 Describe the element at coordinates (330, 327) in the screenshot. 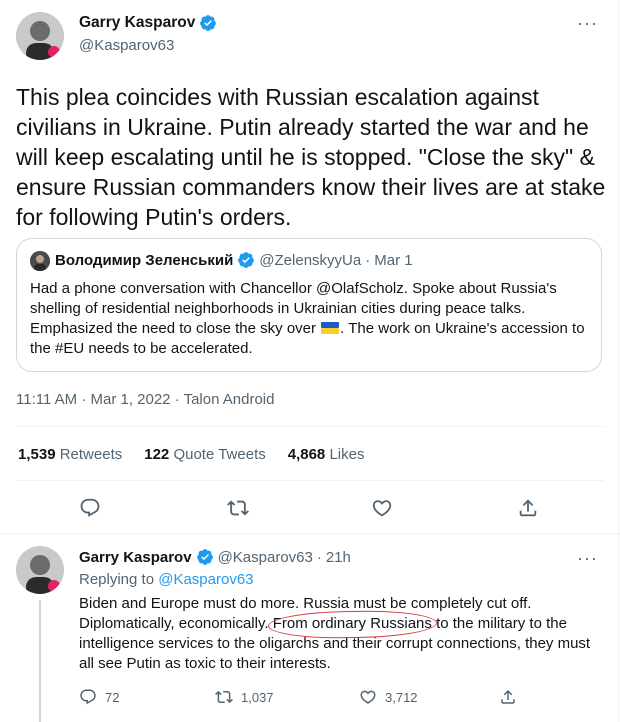

I see `ukraine-flag-icon` at that location.